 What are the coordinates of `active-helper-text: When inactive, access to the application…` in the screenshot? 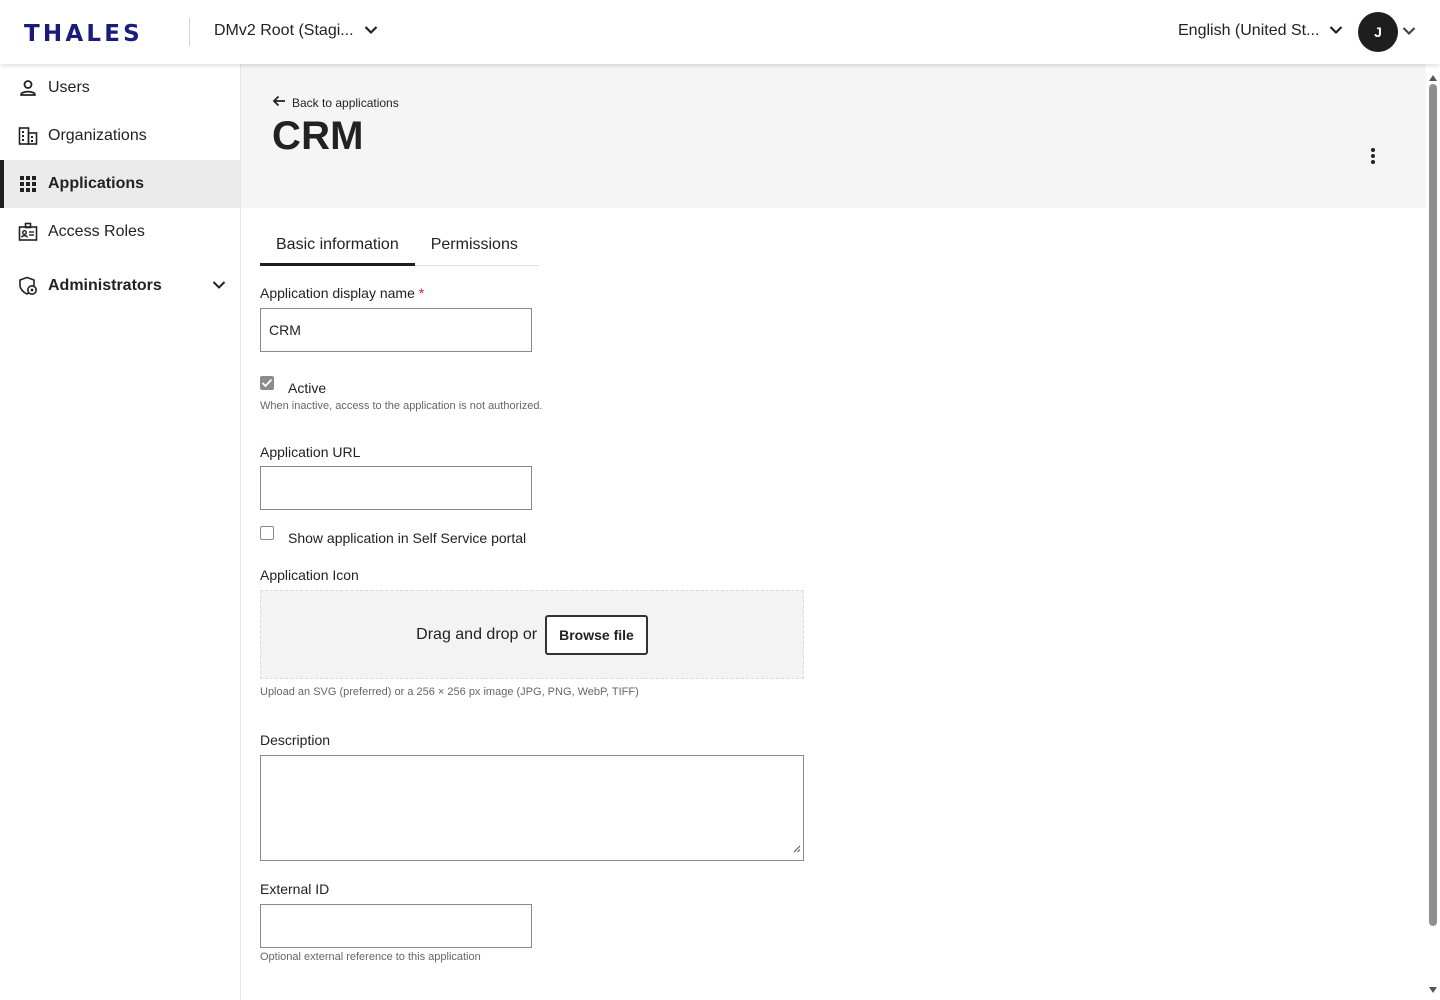 It's located at (401, 406).